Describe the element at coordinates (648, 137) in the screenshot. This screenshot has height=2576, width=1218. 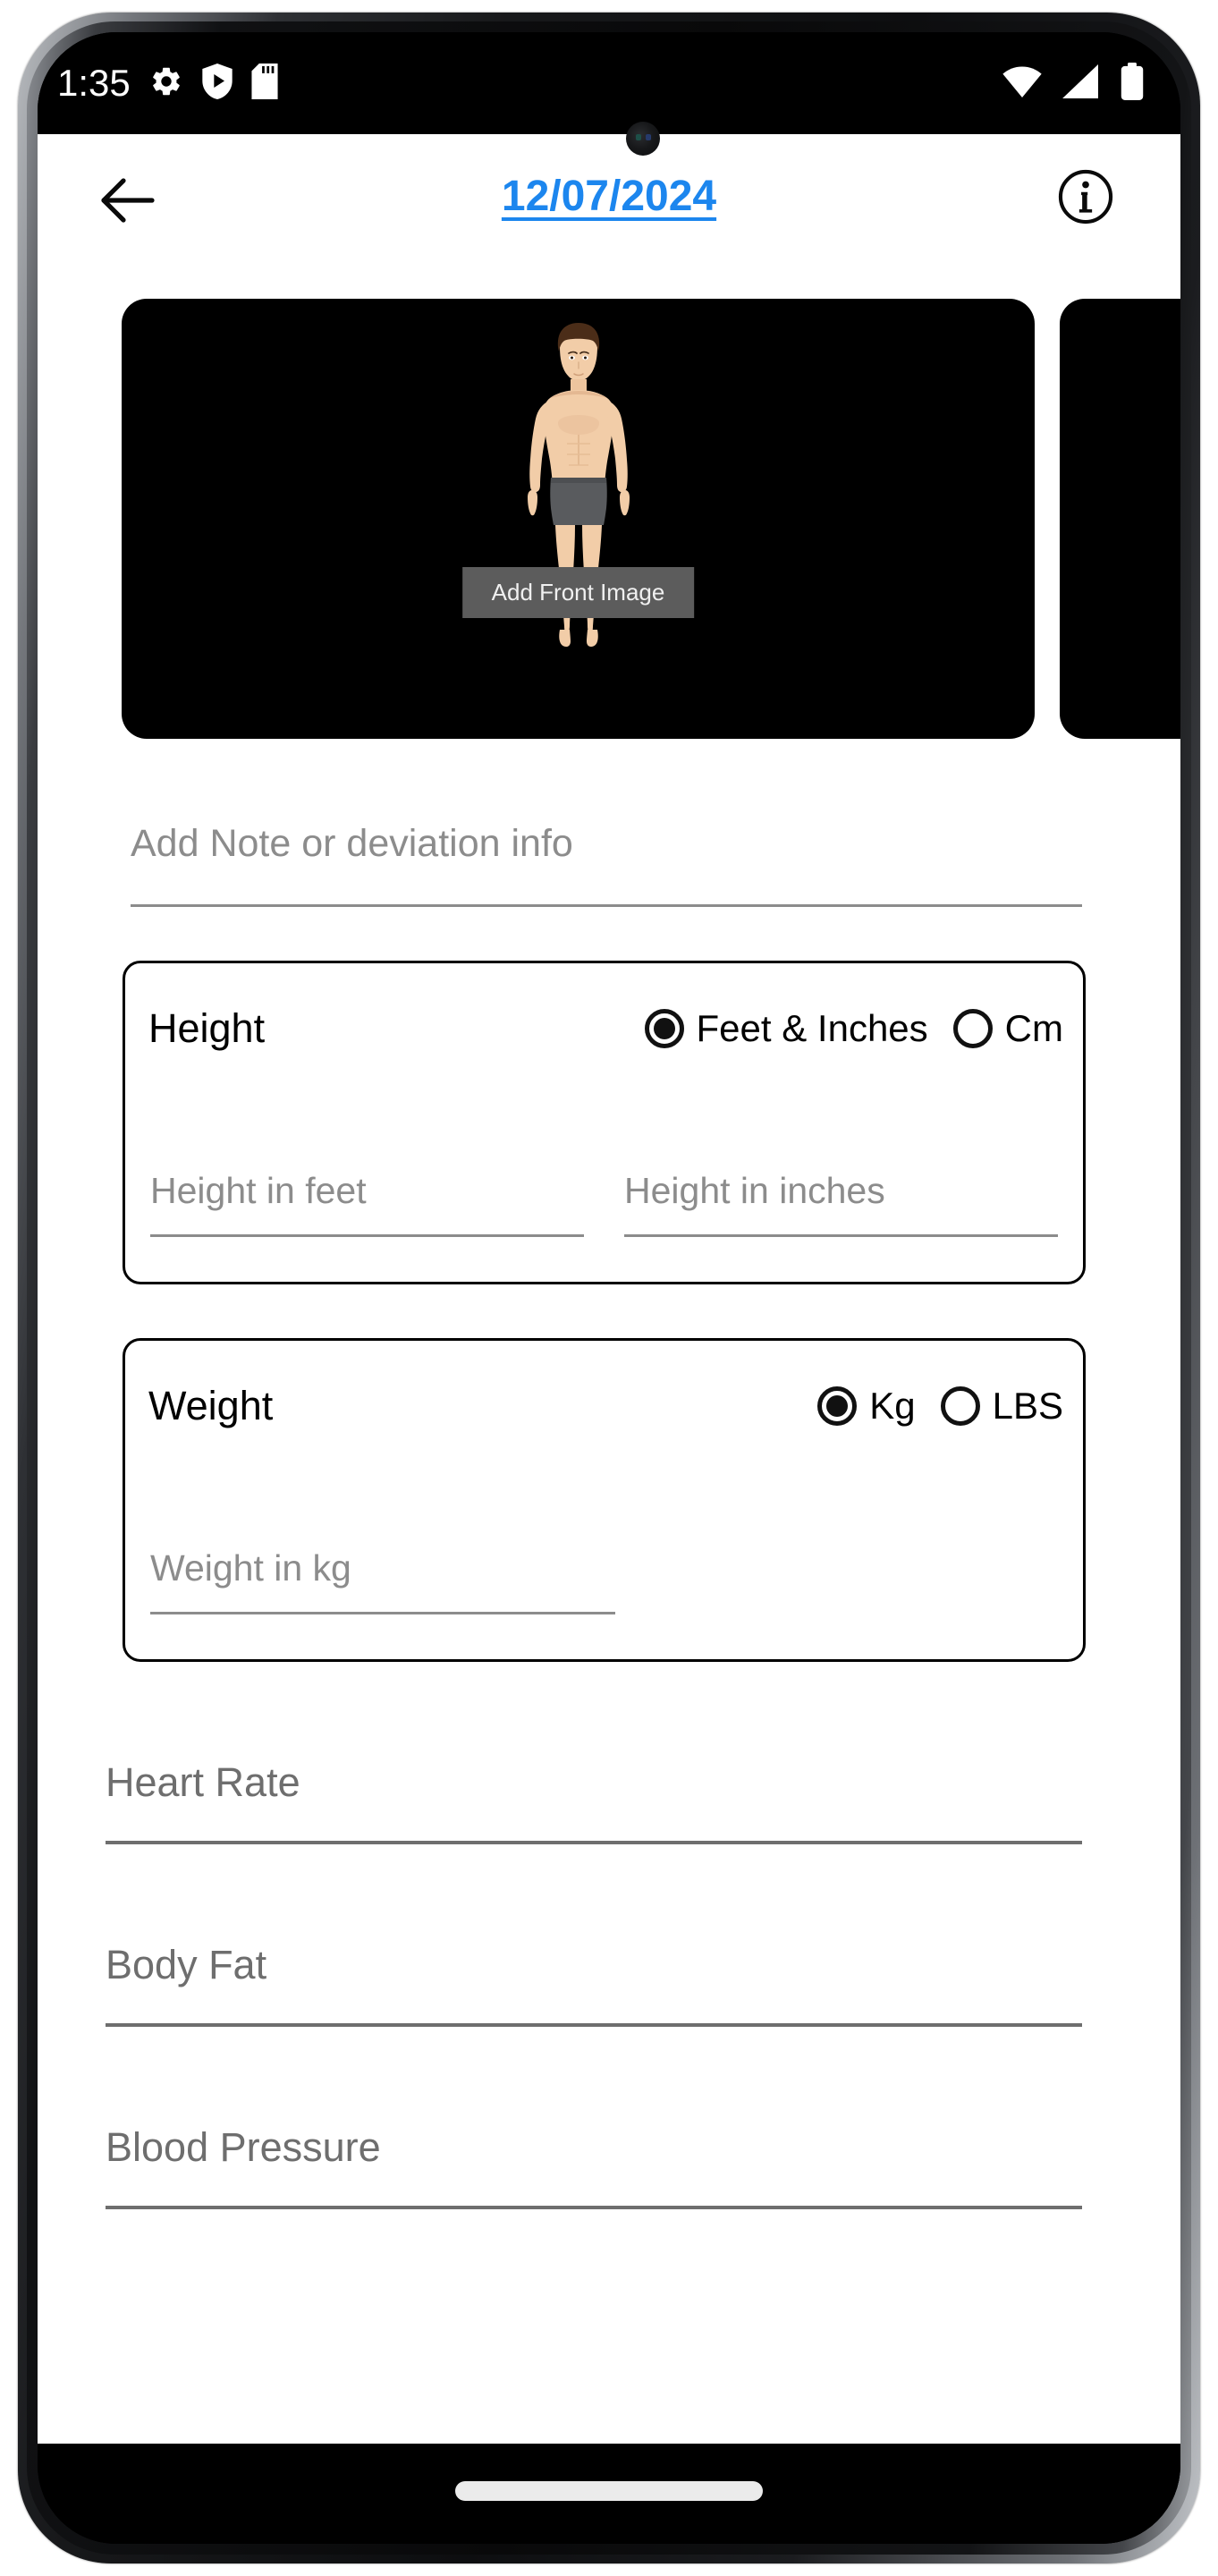
I see `camera-glint-right` at that location.